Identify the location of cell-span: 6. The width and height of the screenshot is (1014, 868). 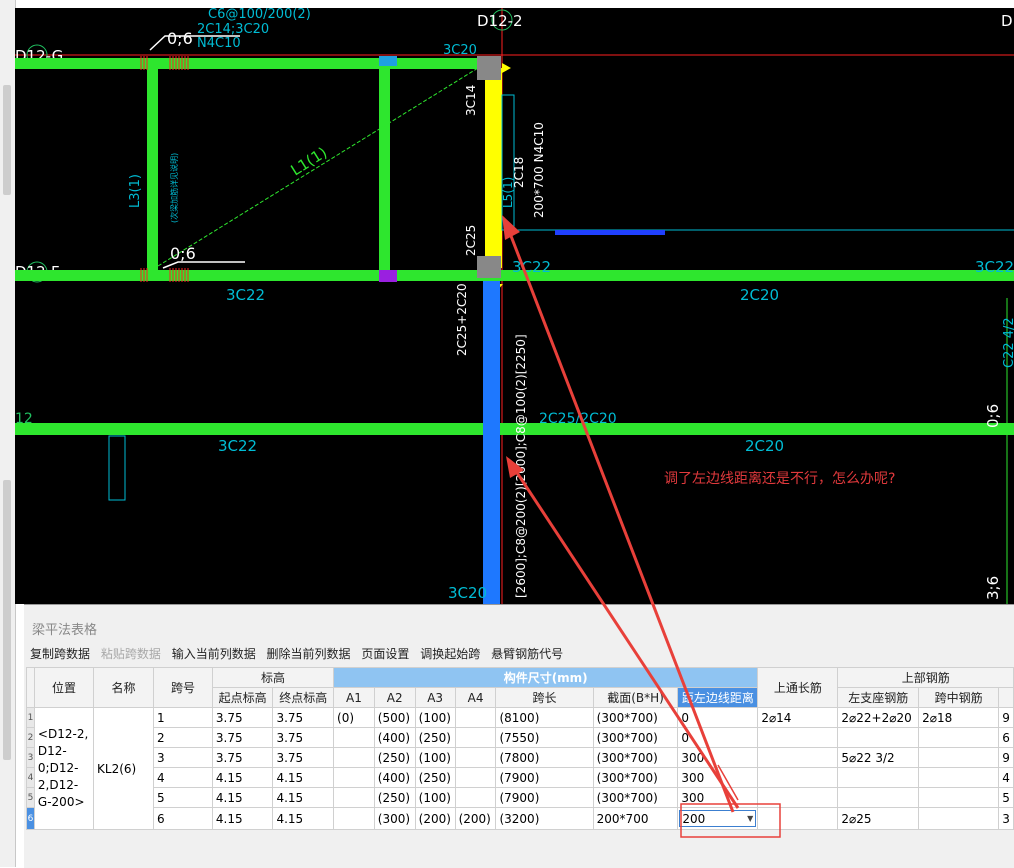
(183, 818).